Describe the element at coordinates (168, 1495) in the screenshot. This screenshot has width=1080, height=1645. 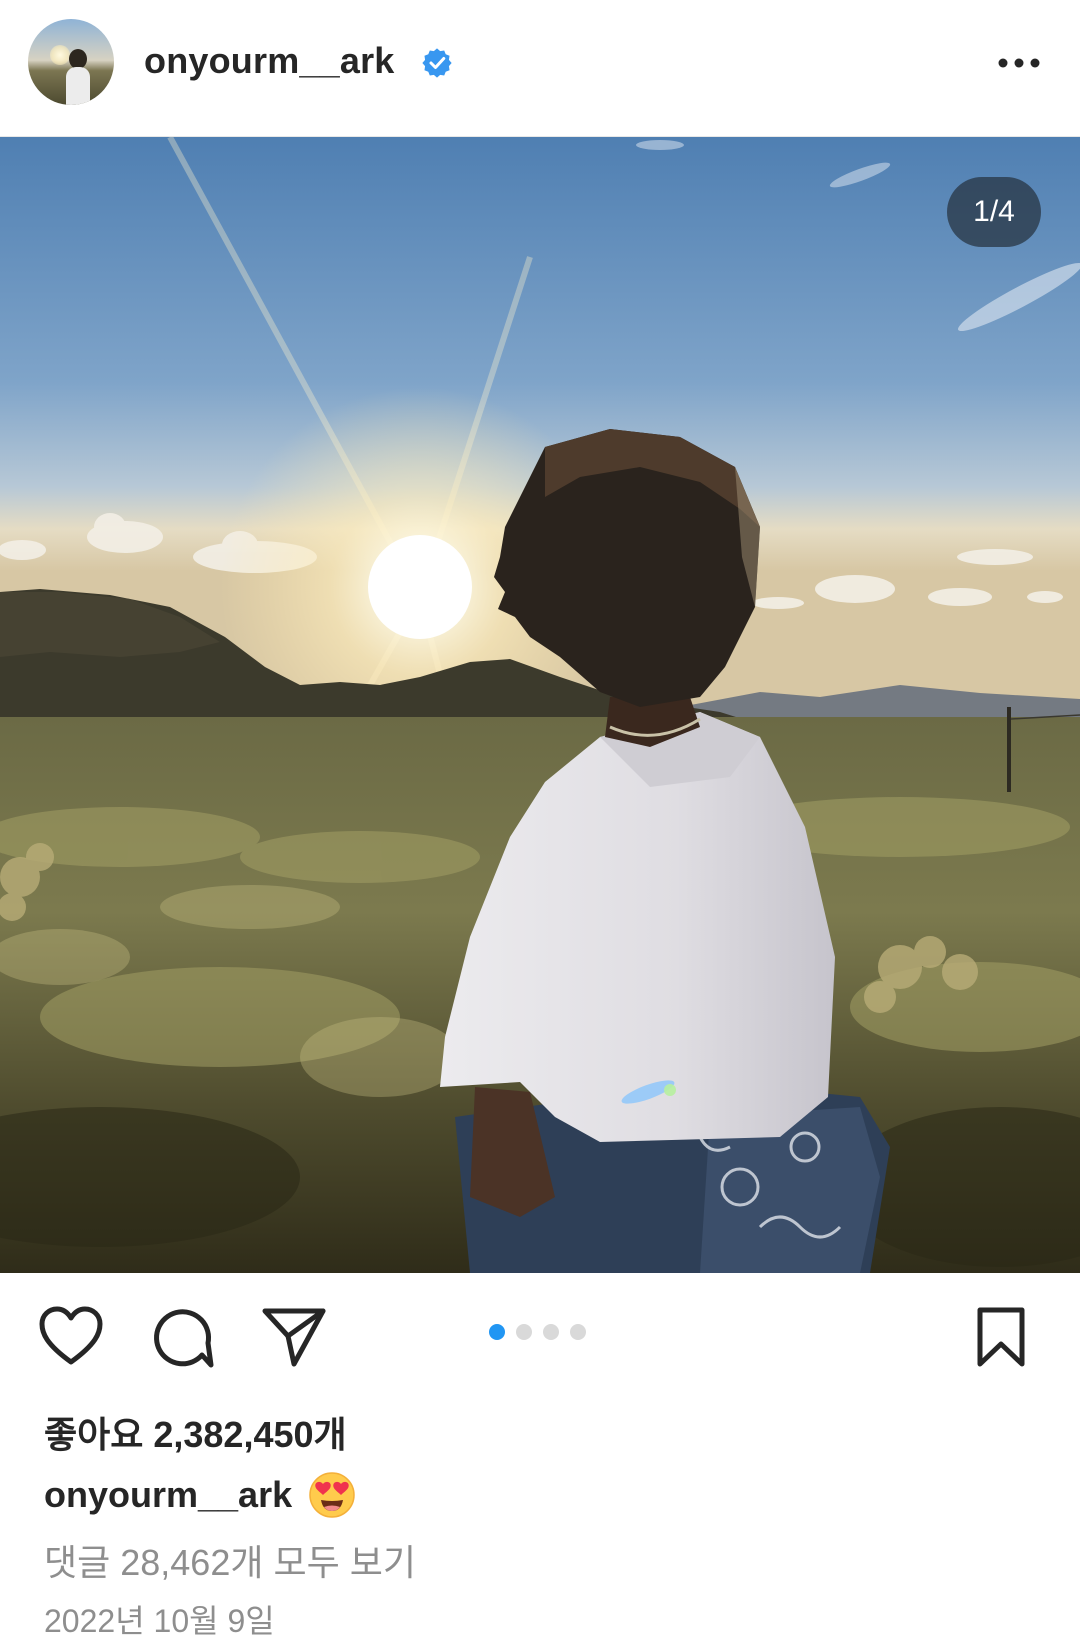
I see `caption-username: onyourm__ark` at that location.